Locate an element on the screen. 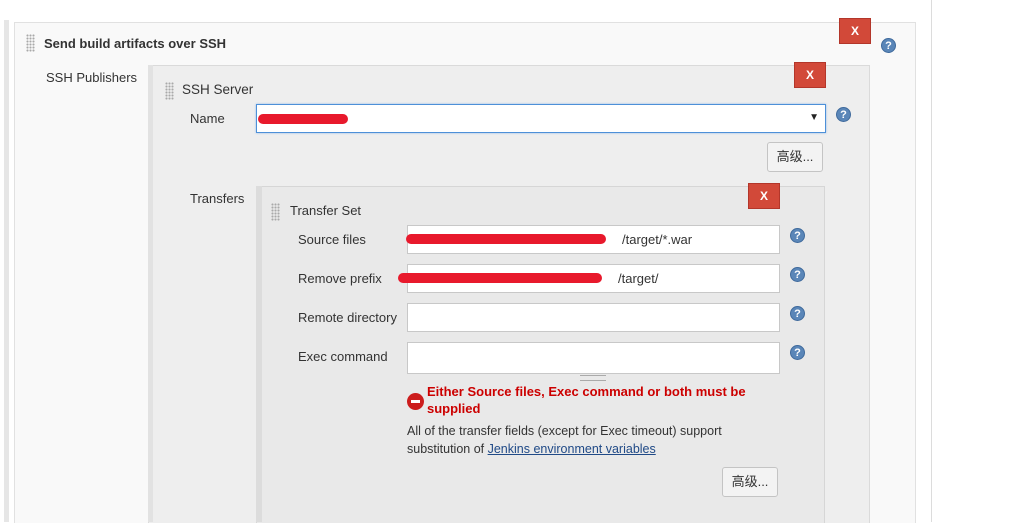 This screenshot has height=523, width=1013. info-text-prefix: substitution of is located at coordinates (447, 449).